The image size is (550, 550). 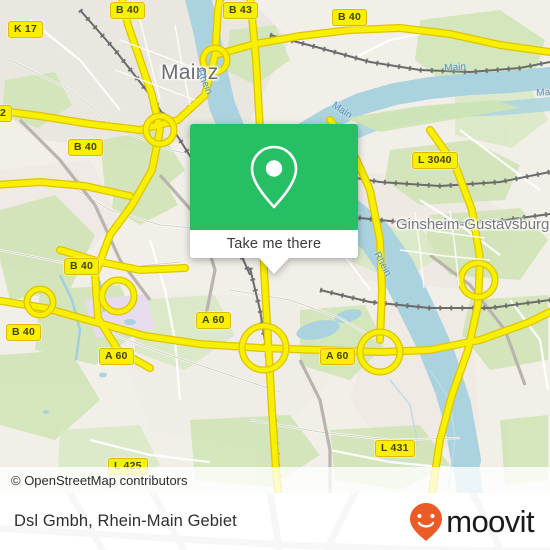 I want to click on take-me-there-label: Take me there, so click(x=274, y=244).